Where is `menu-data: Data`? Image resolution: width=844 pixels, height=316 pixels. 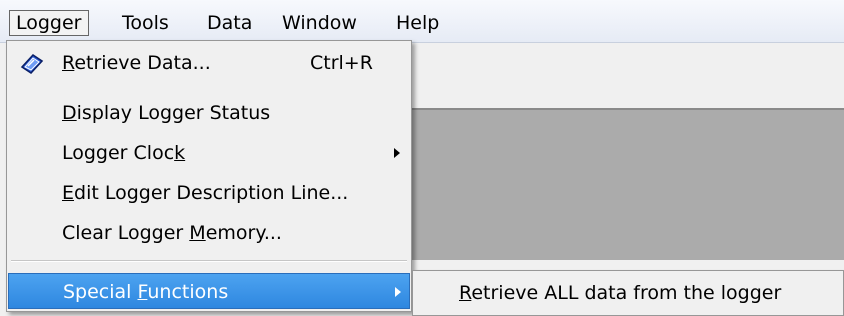 menu-data: Data is located at coordinates (229, 23).